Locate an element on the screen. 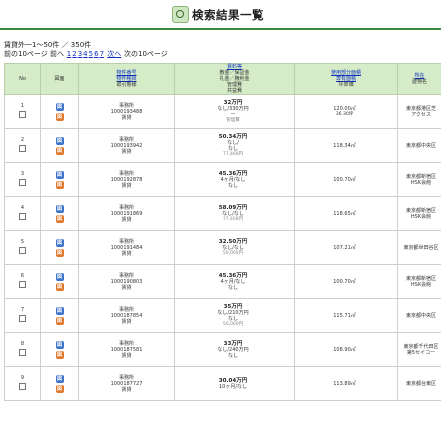  page-link-4: 4 is located at coordinates (85, 54).